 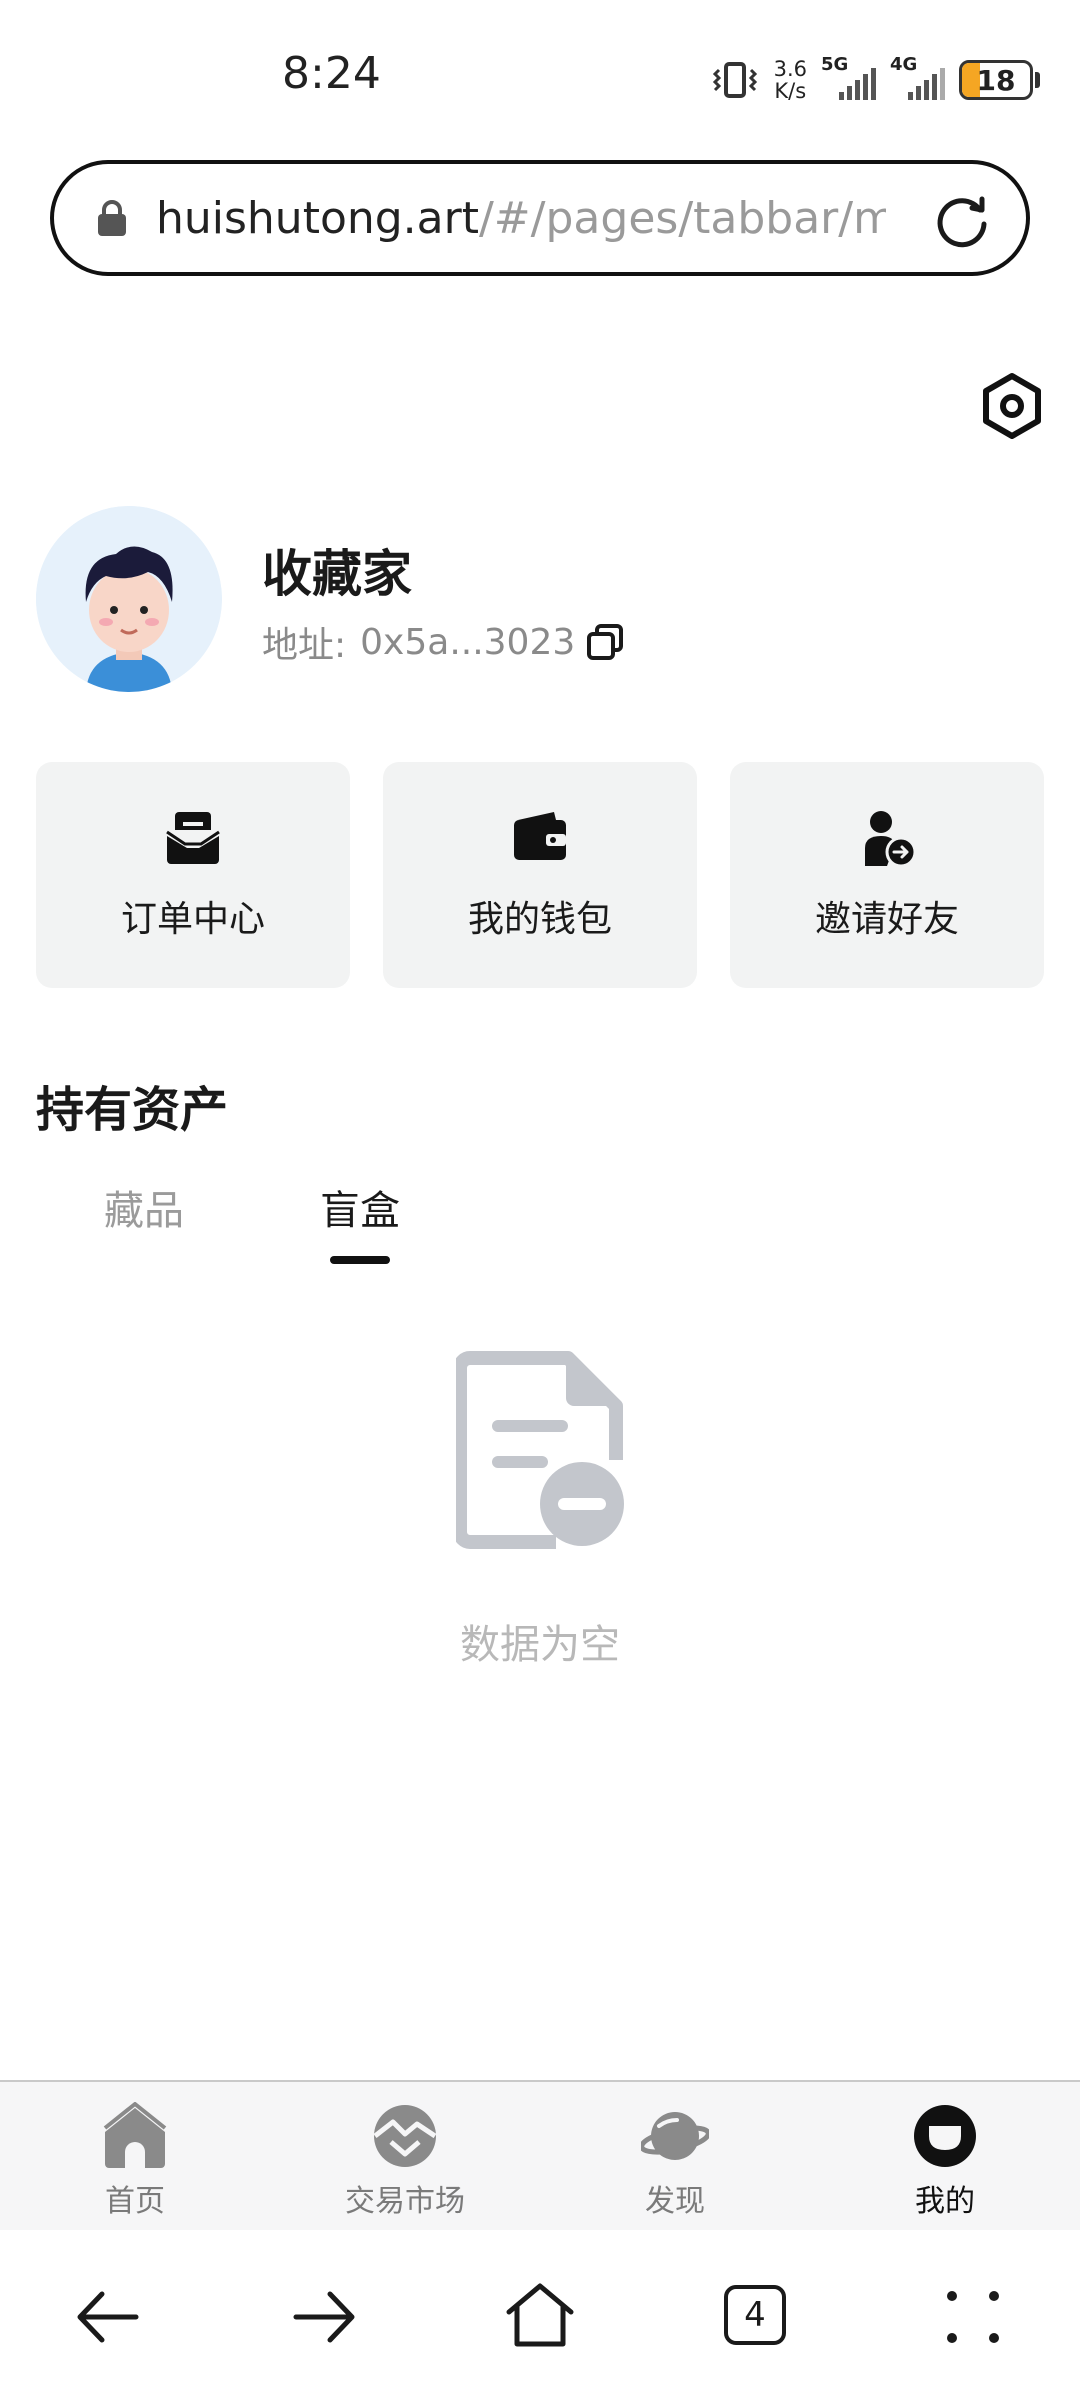 I want to click on battery-level: 18, so click(x=996, y=80).